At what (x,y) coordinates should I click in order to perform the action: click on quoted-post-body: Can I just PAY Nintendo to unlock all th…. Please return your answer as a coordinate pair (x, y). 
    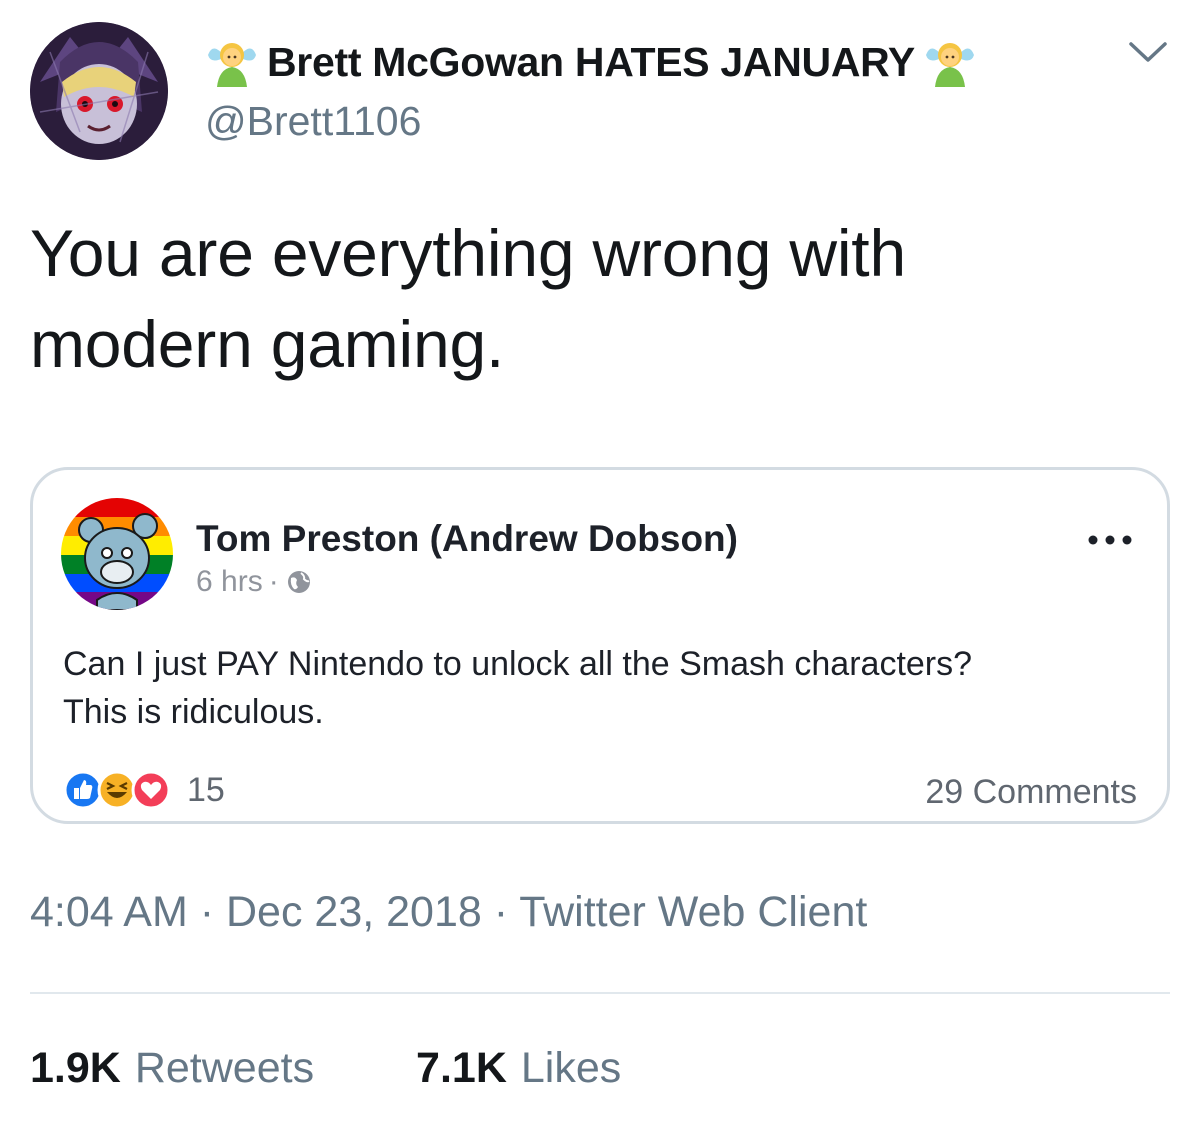
    Looking at the image, I should click on (608, 688).